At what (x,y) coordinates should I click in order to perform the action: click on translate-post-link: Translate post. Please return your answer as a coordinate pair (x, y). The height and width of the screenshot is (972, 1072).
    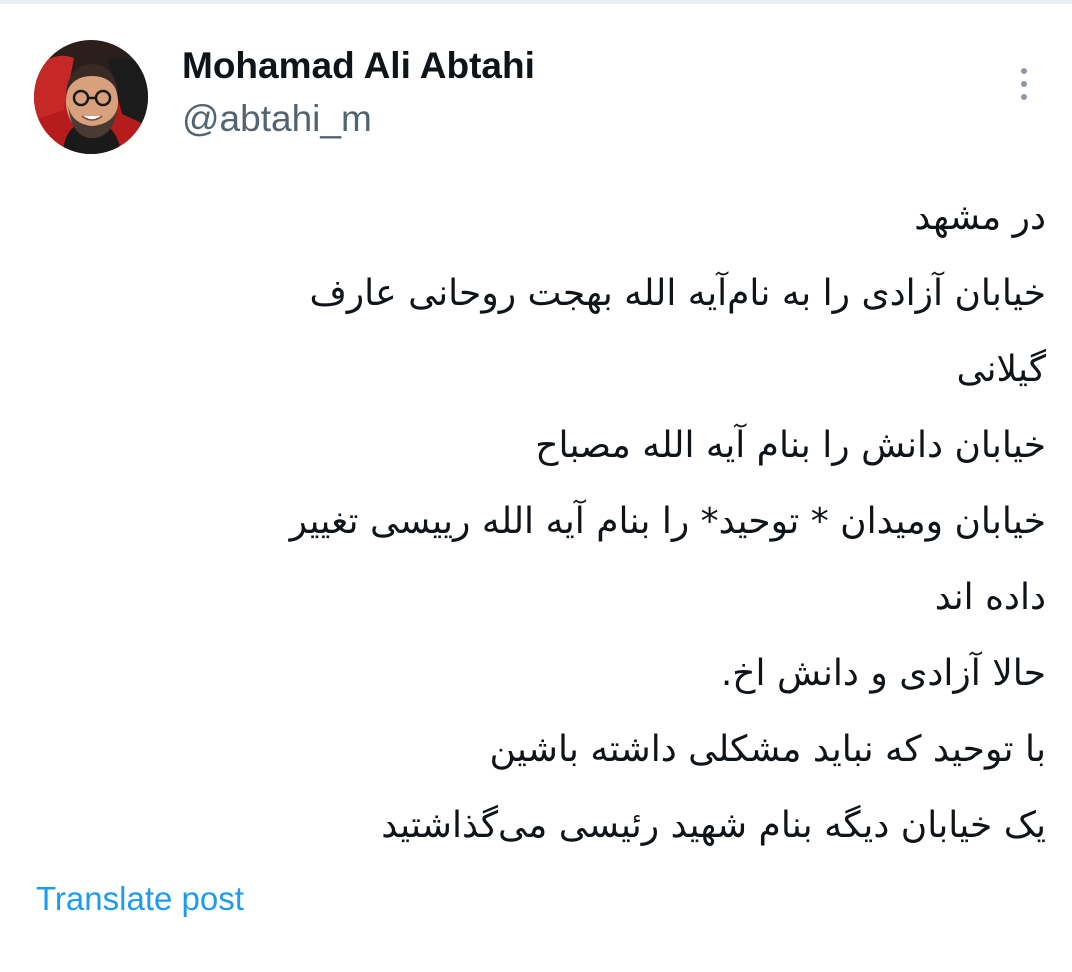
    Looking at the image, I should click on (140, 899).